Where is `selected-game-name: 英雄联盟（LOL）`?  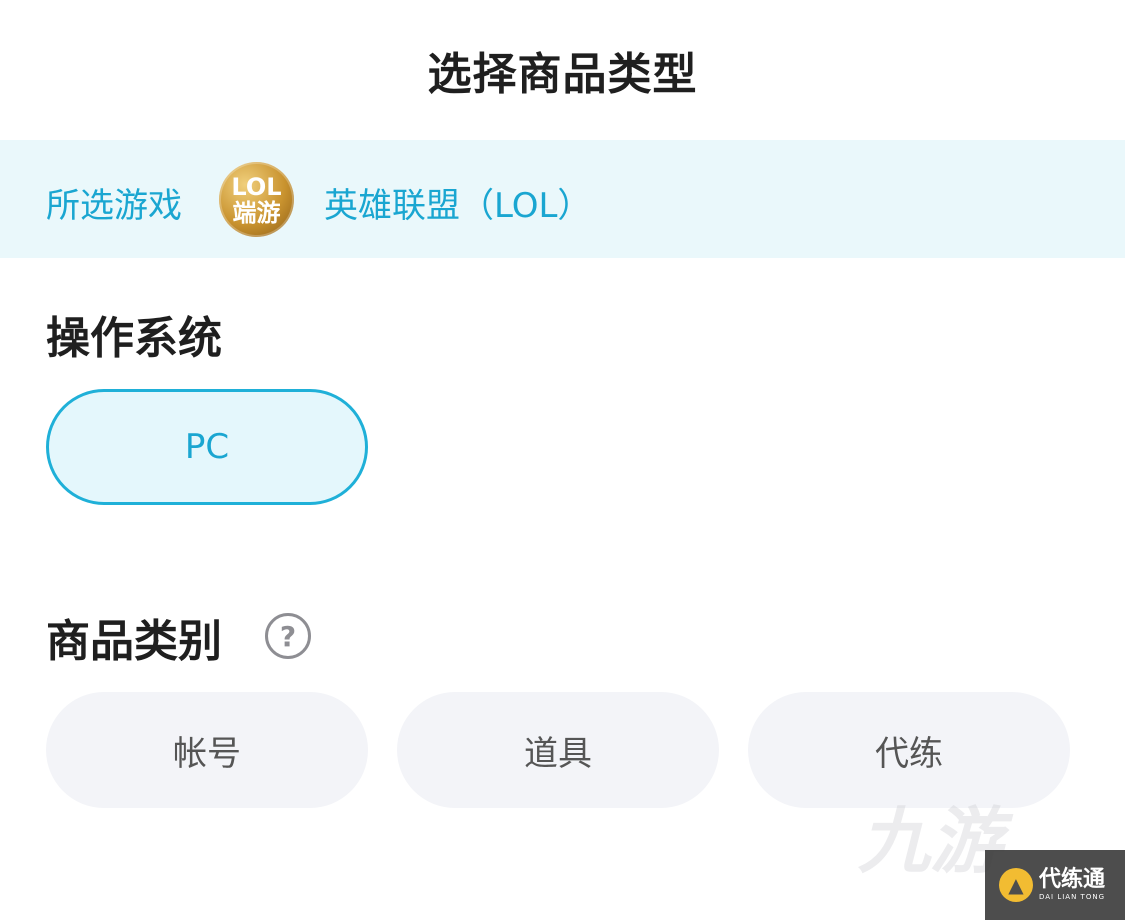 selected-game-name: 英雄联盟（LOL） is located at coordinates (458, 206).